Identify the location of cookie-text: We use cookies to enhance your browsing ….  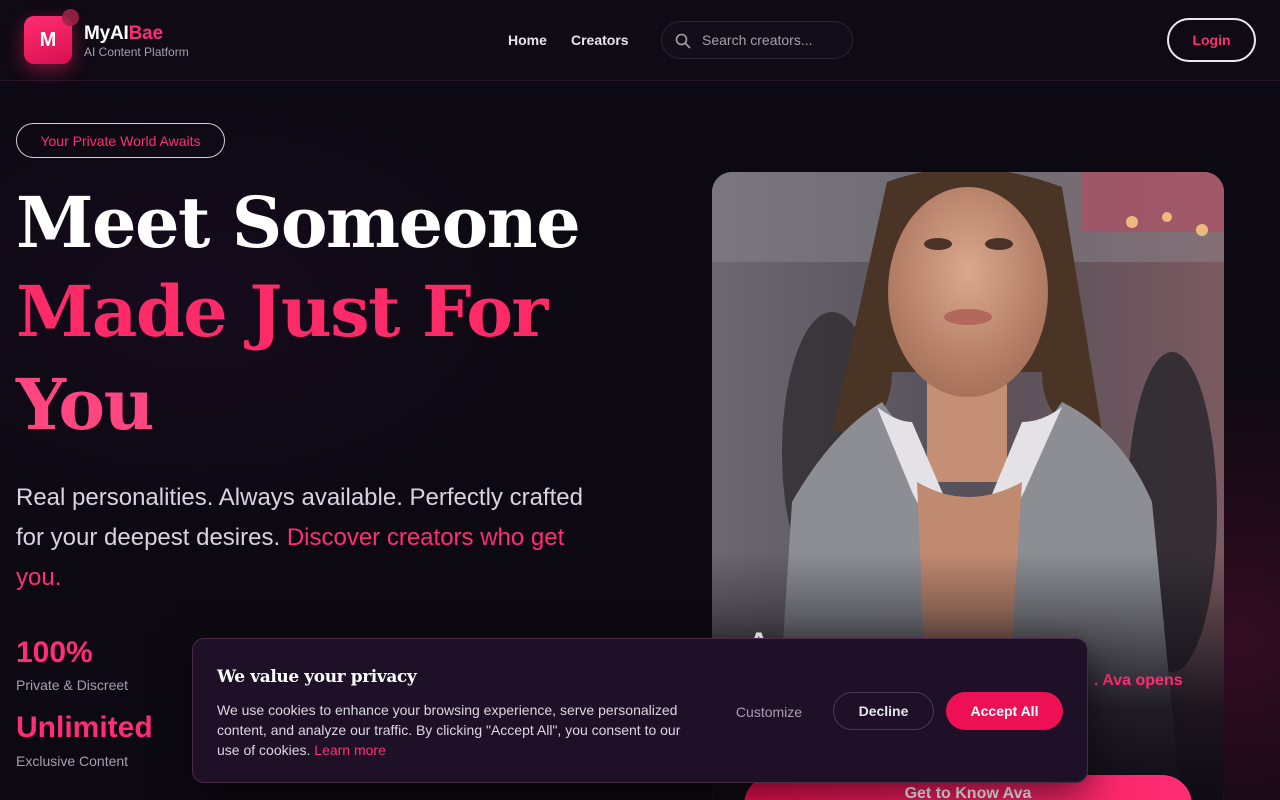
(449, 730).